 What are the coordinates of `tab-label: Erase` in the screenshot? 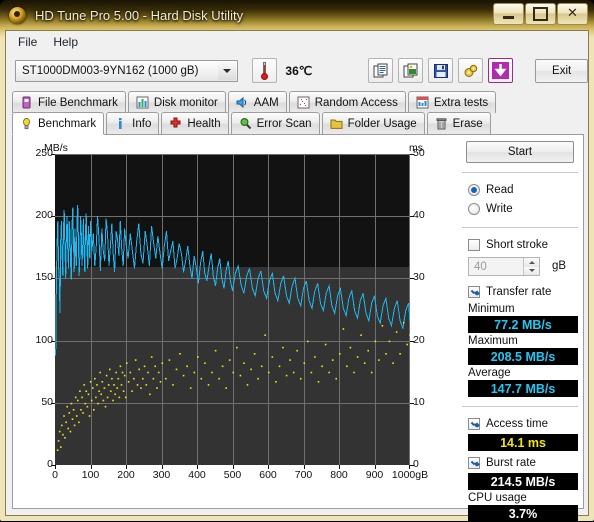 It's located at (467, 123).